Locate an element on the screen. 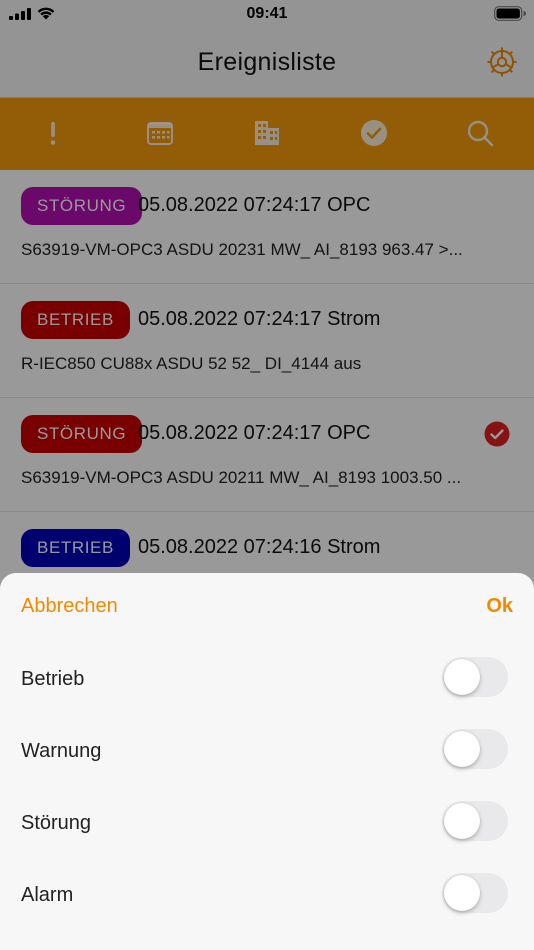 This screenshot has width=534, height=950. calendar-icon is located at coordinates (160, 133).